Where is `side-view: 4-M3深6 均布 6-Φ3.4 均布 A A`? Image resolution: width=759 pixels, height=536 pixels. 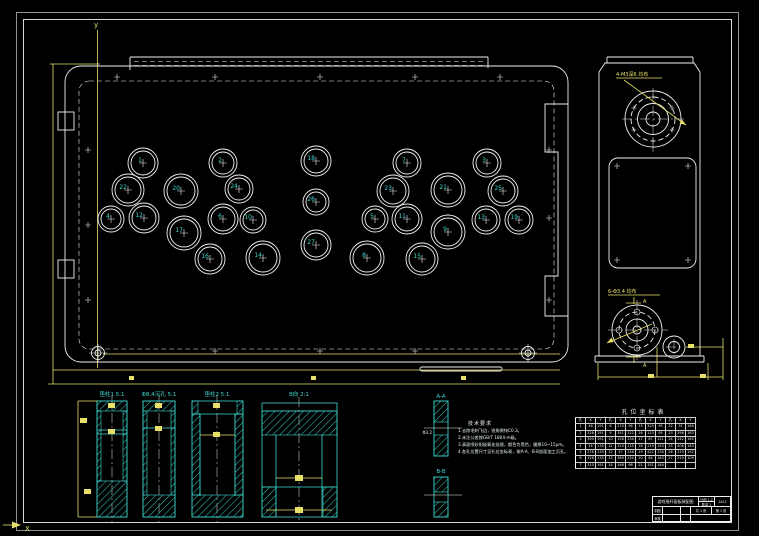 side-view: 4-M3深6 均布 6-Φ3.4 均布 A A is located at coordinates (659, 218).